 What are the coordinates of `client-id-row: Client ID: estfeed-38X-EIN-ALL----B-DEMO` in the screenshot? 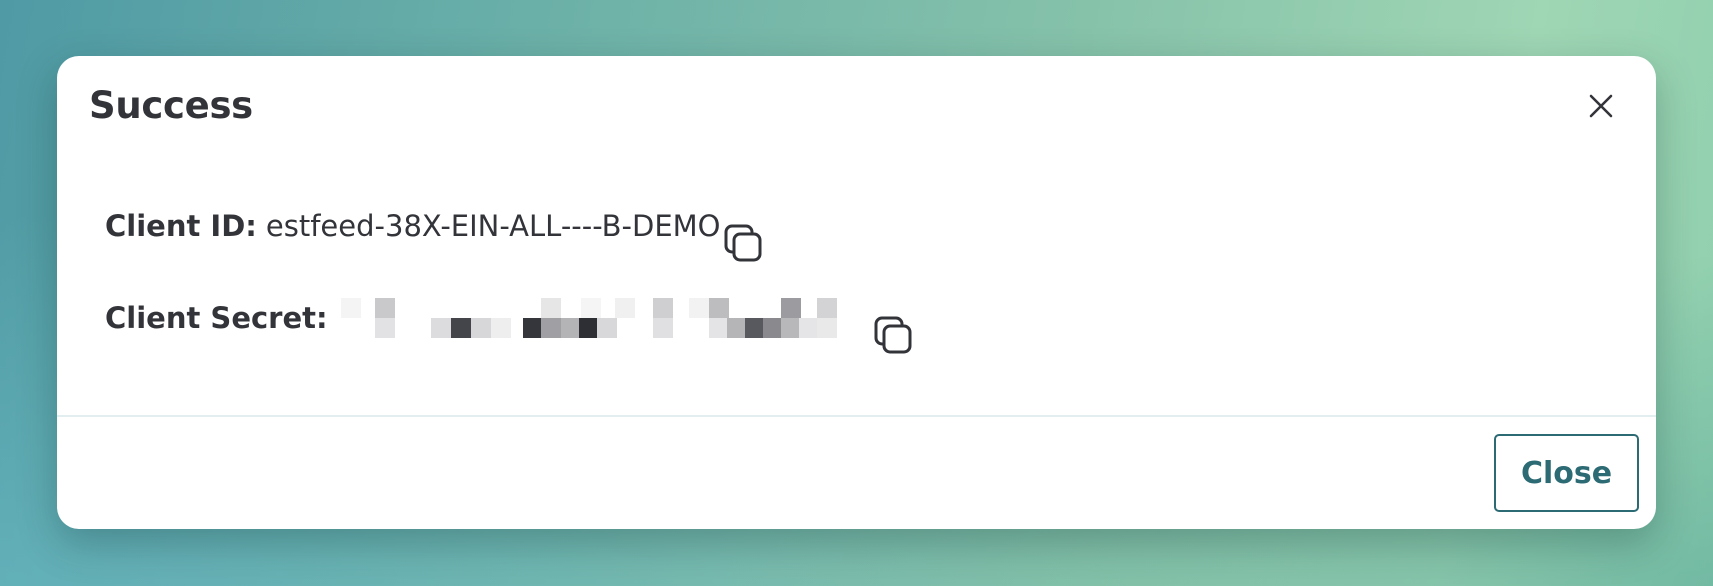 It's located at (413, 226).